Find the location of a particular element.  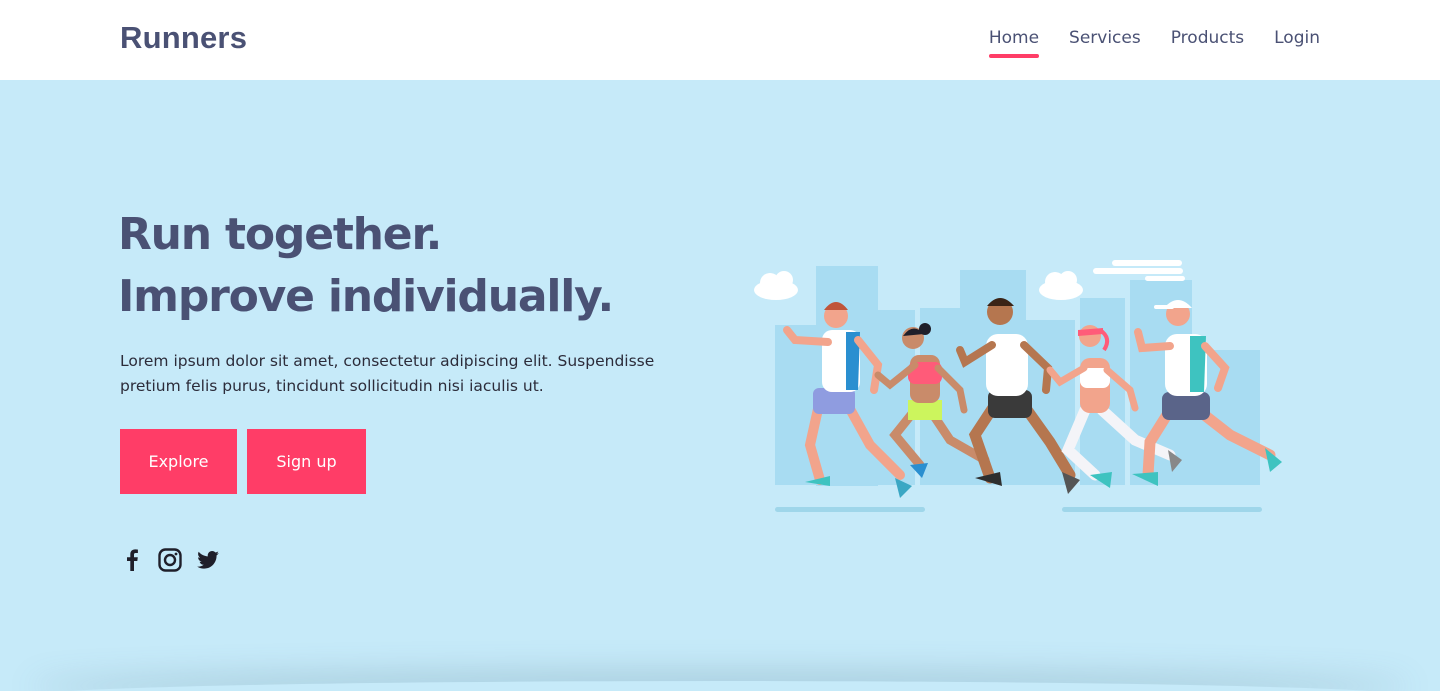

navbar: Runners Home Services Products Login is located at coordinates (720, 40).